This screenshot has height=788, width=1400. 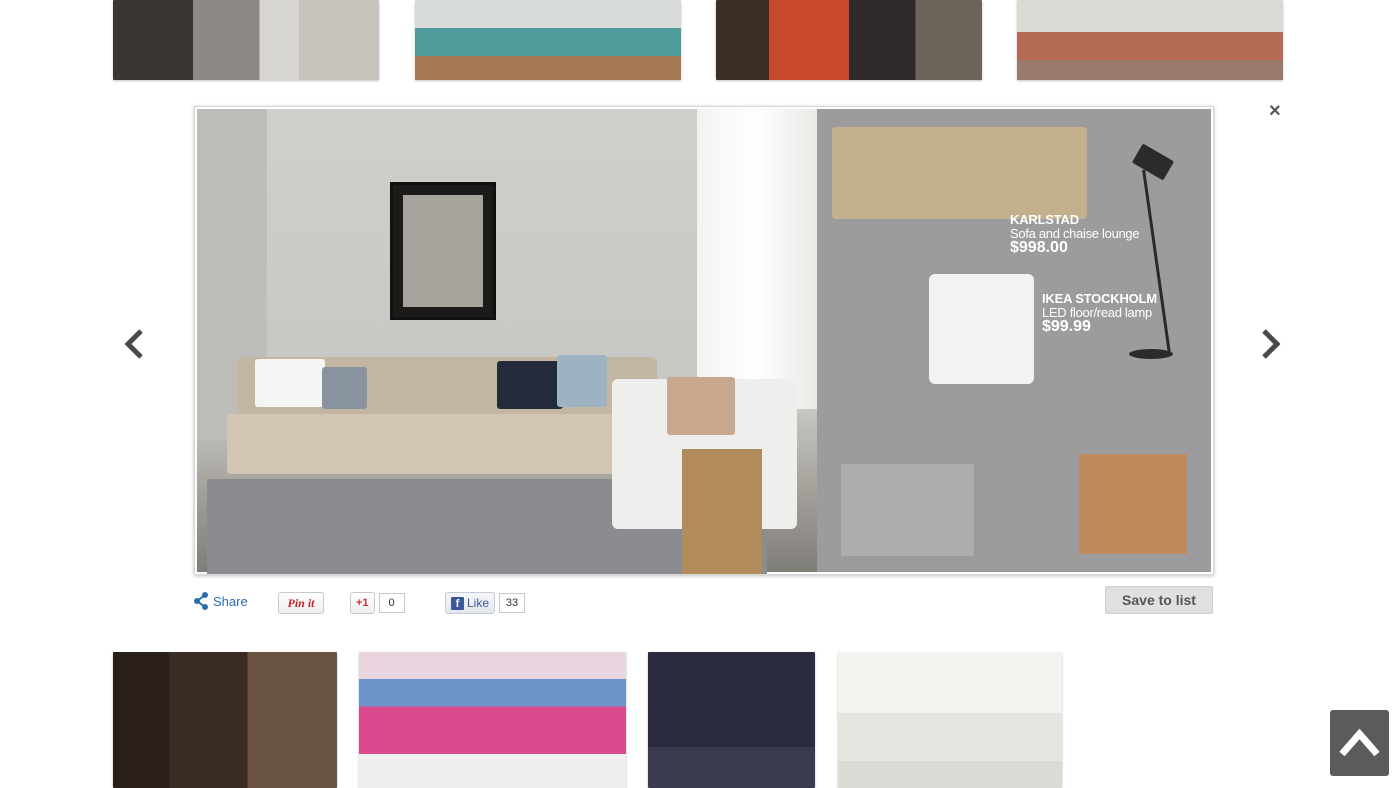 What do you see at coordinates (437, 444) in the screenshot?
I see `sofa-seat` at bounding box center [437, 444].